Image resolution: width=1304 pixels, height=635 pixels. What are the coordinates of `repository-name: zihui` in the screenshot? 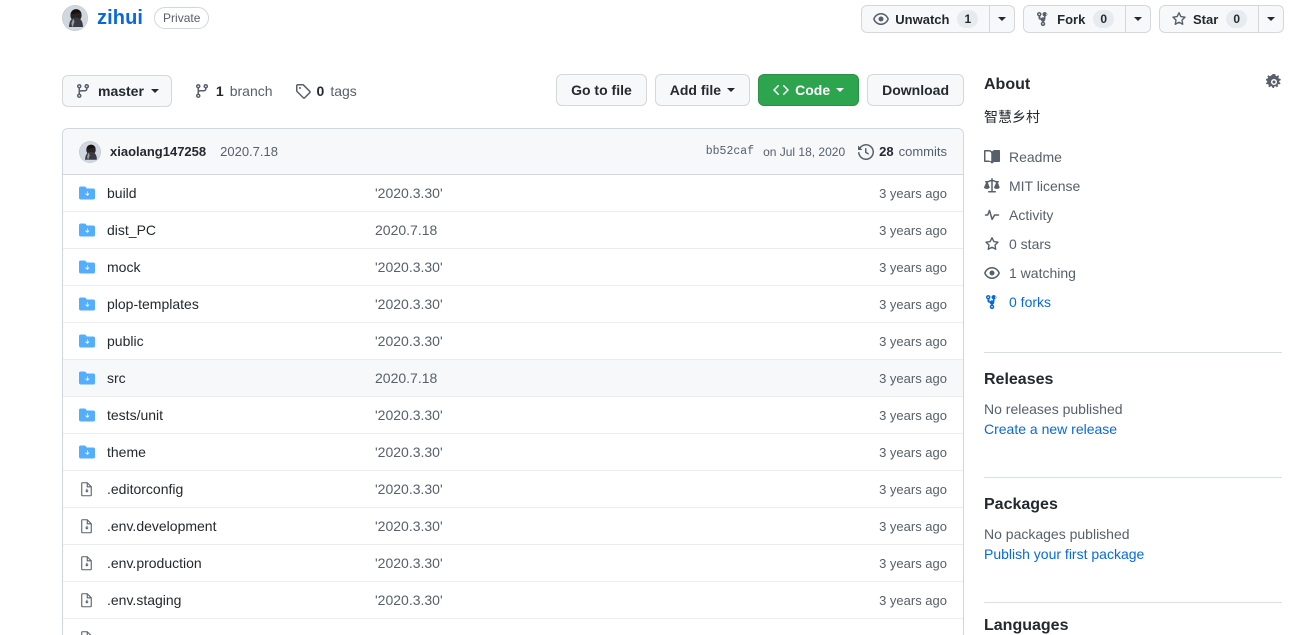 It's located at (120, 18).